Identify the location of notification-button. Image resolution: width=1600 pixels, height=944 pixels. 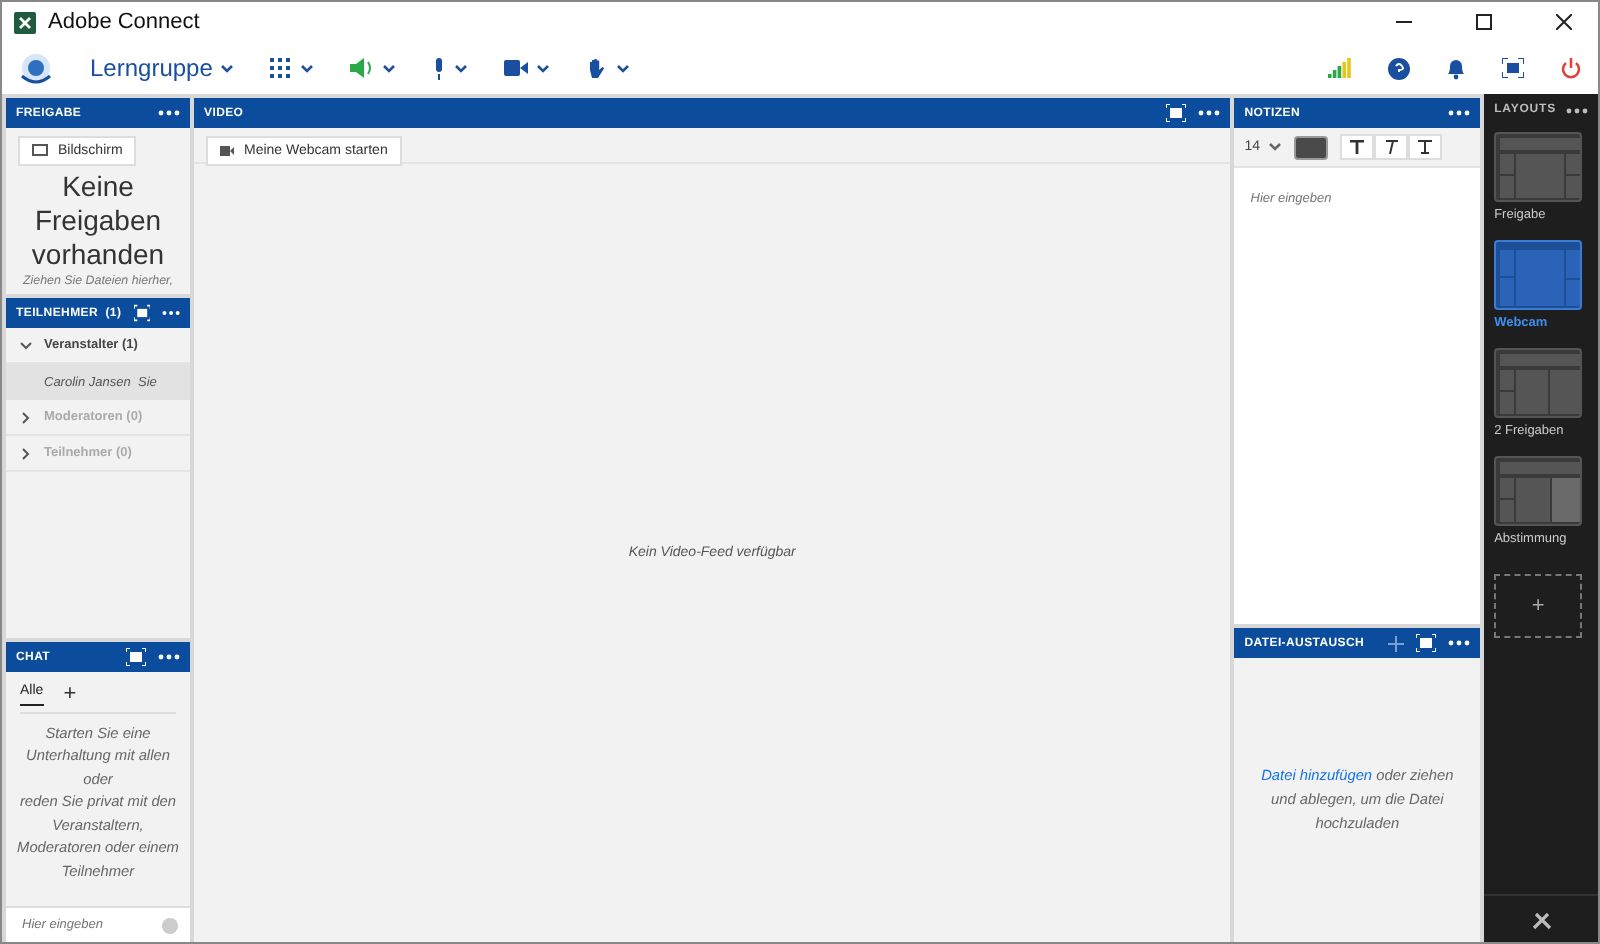
(1456, 68).